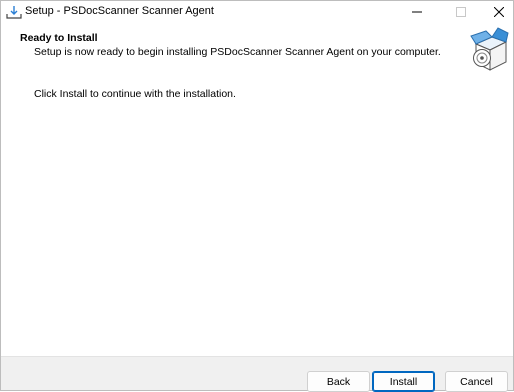 The height and width of the screenshot is (392, 514). What do you see at coordinates (338, 381) in the screenshot?
I see `back-button: Back` at bounding box center [338, 381].